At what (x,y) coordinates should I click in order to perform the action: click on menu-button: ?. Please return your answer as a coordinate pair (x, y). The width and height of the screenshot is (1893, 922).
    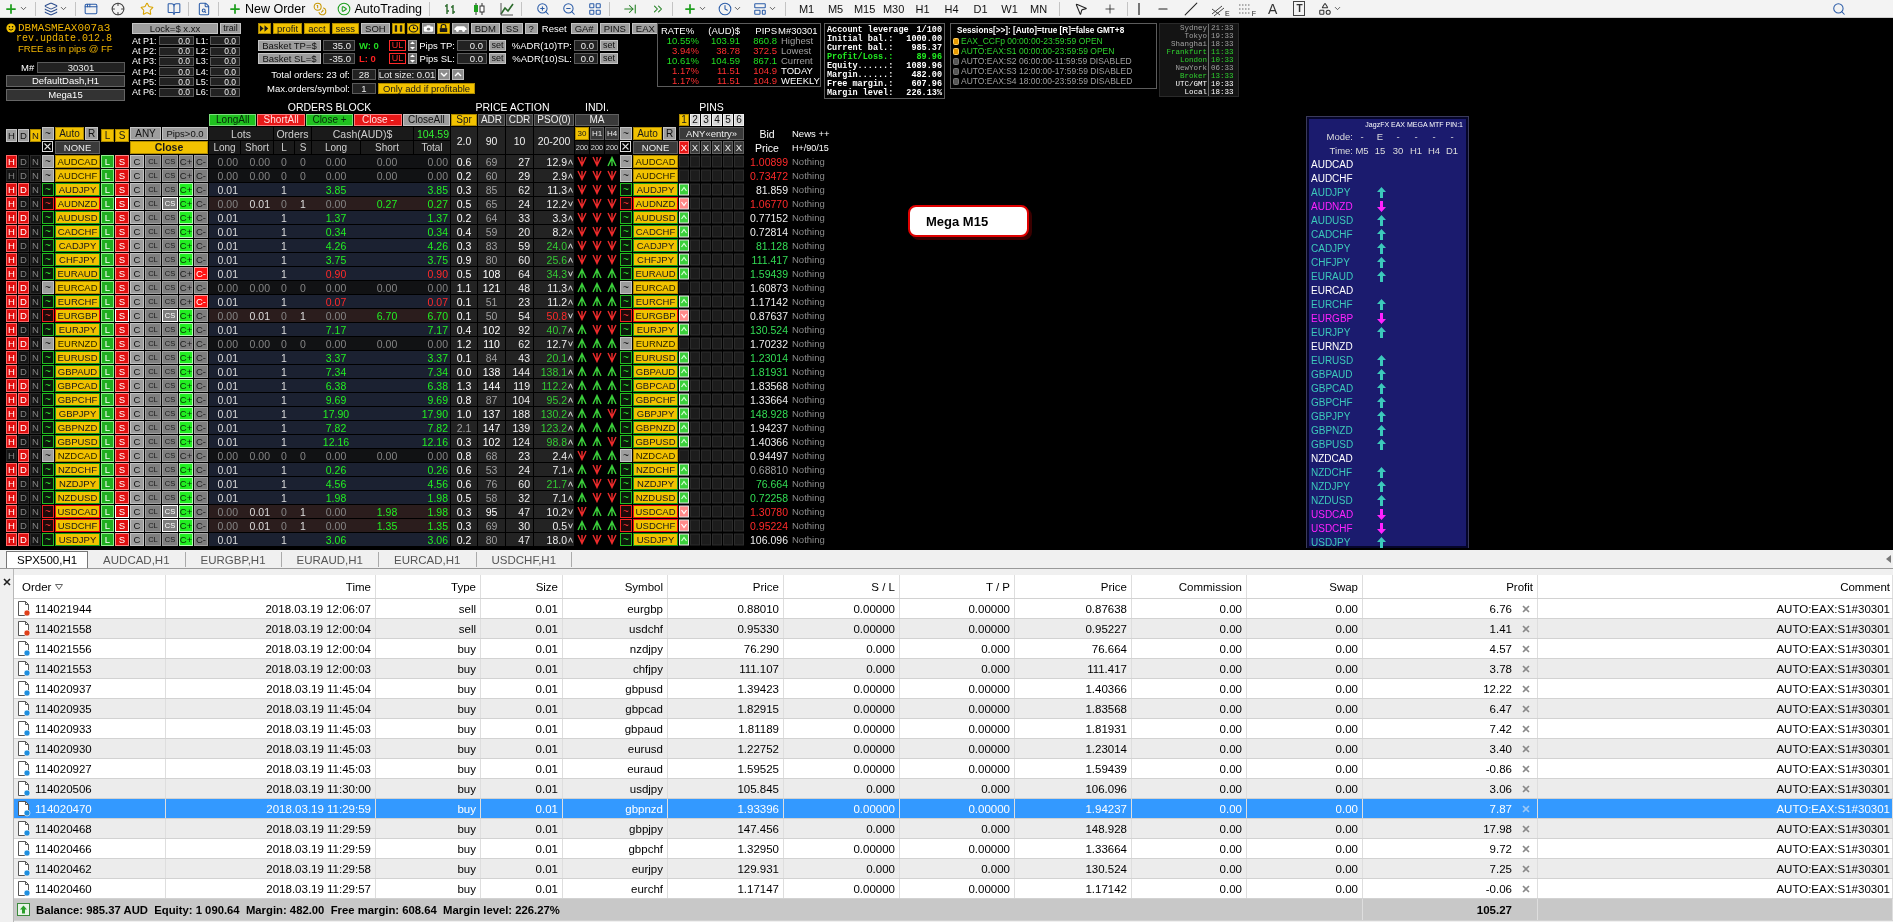
    Looking at the image, I should click on (531, 28).